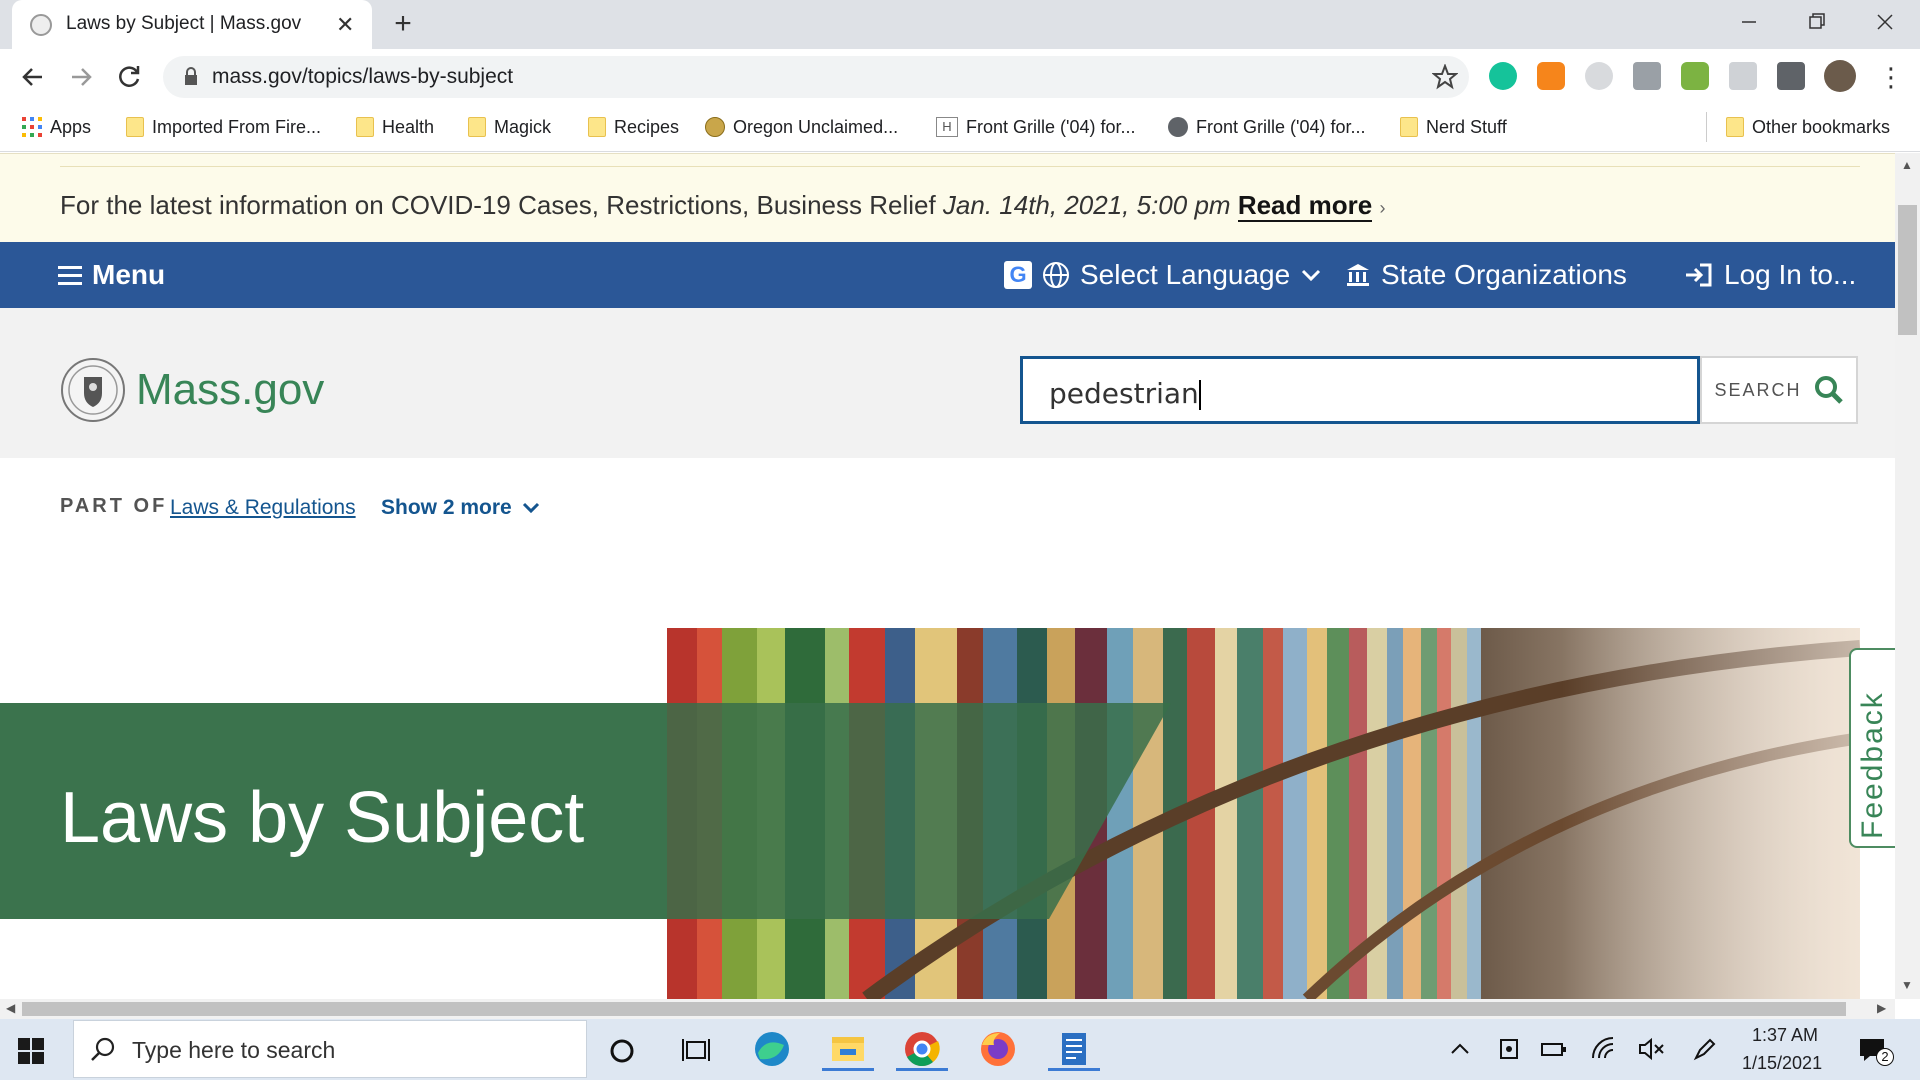  What do you see at coordinates (184, 23) in the screenshot?
I see `tab-title: Laws by Subject | Mass.gov` at bounding box center [184, 23].